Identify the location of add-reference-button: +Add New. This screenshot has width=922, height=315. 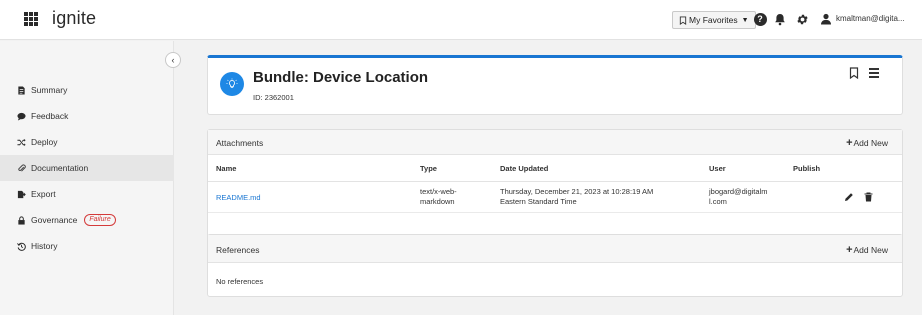
(867, 250).